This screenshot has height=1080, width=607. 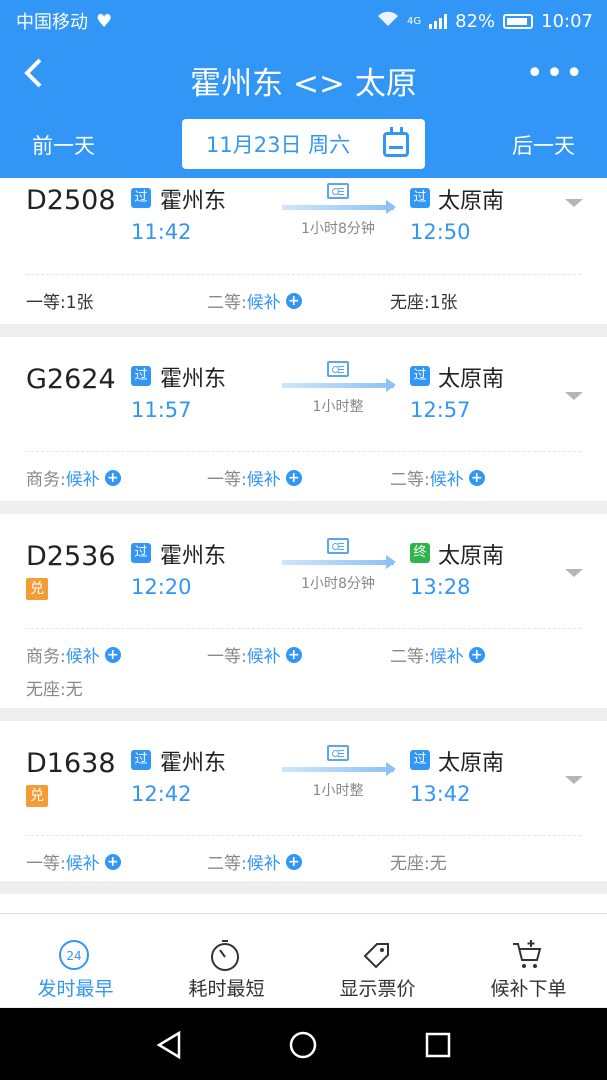 I want to click on arrival-time: 13:42, so click(x=440, y=794).